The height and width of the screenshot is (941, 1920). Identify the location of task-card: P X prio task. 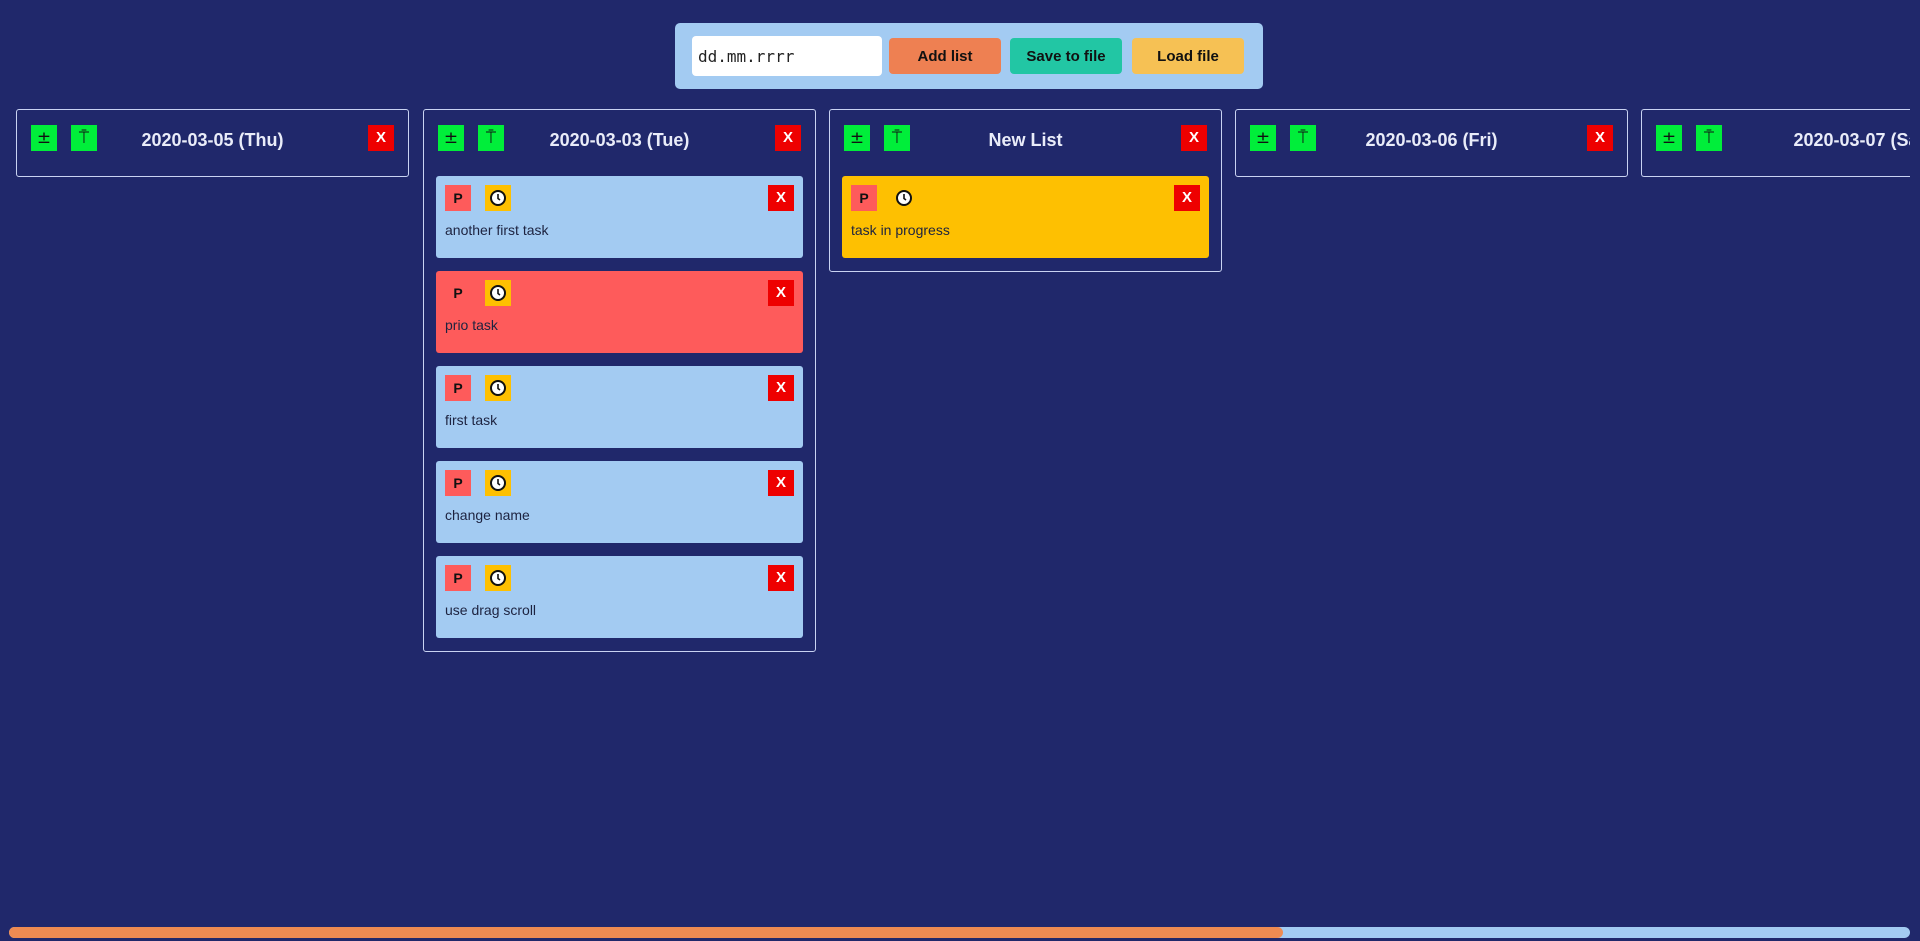
(619, 312).